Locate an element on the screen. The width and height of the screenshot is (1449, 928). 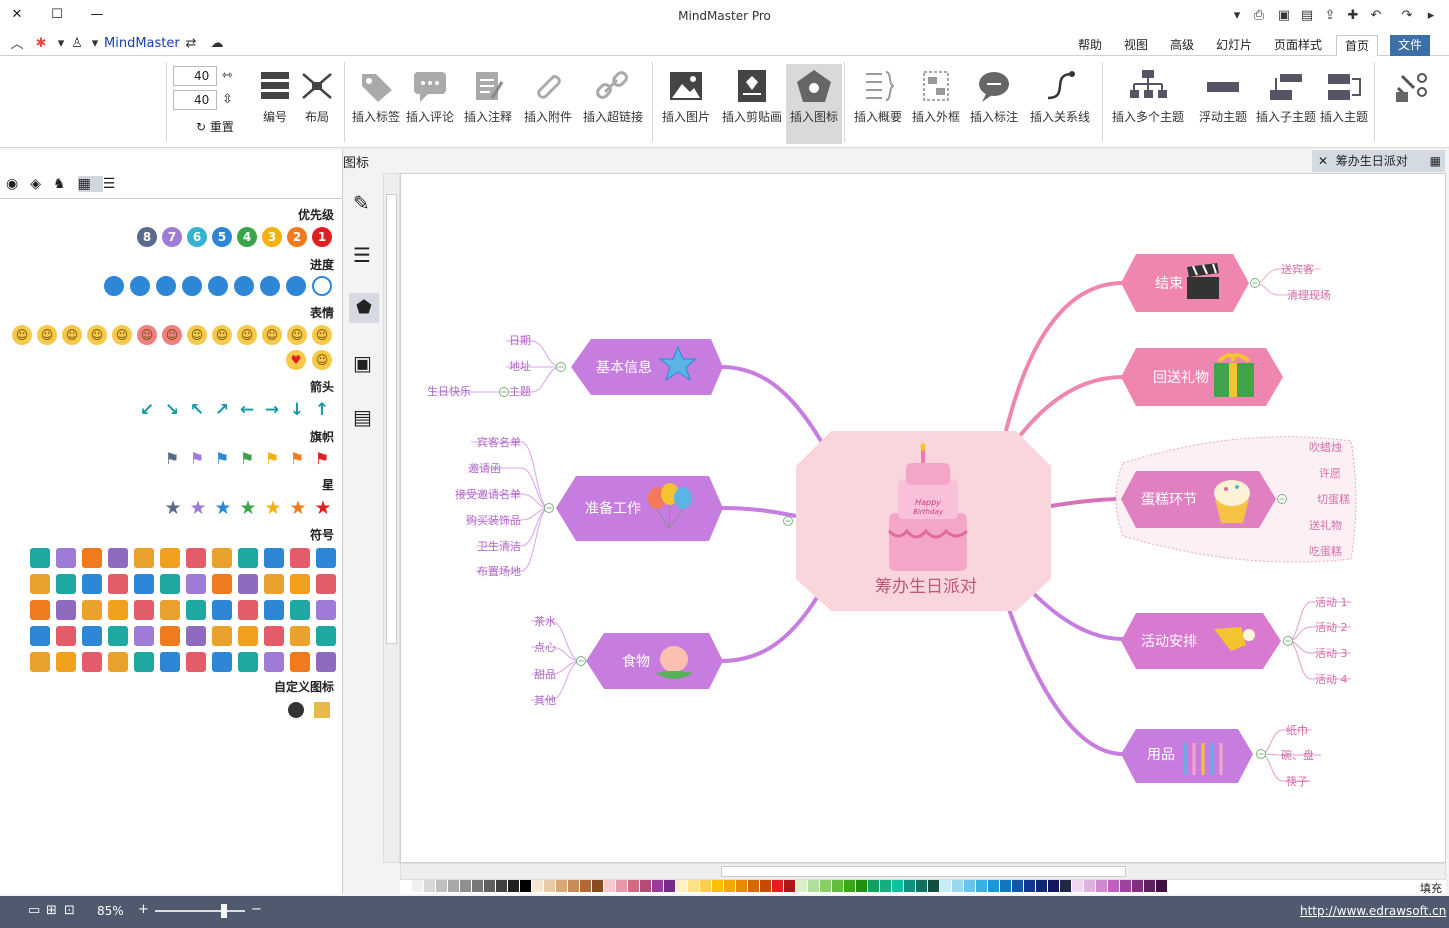
symbol-58-icon is located at coordinates (92, 662).